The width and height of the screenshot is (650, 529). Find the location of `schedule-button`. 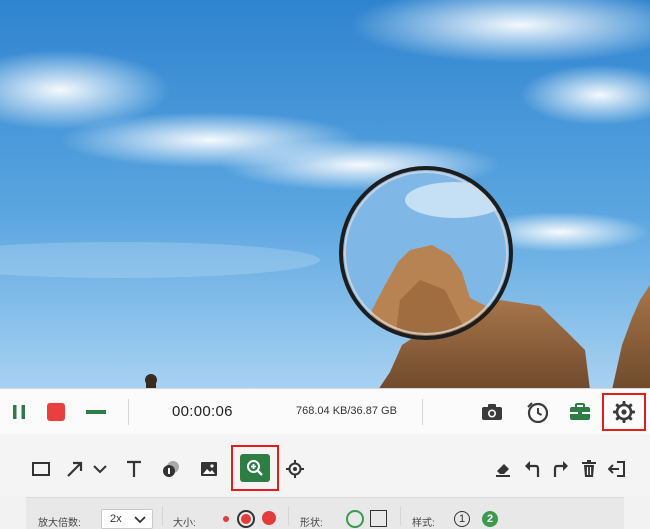

schedule-button is located at coordinates (537, 412).